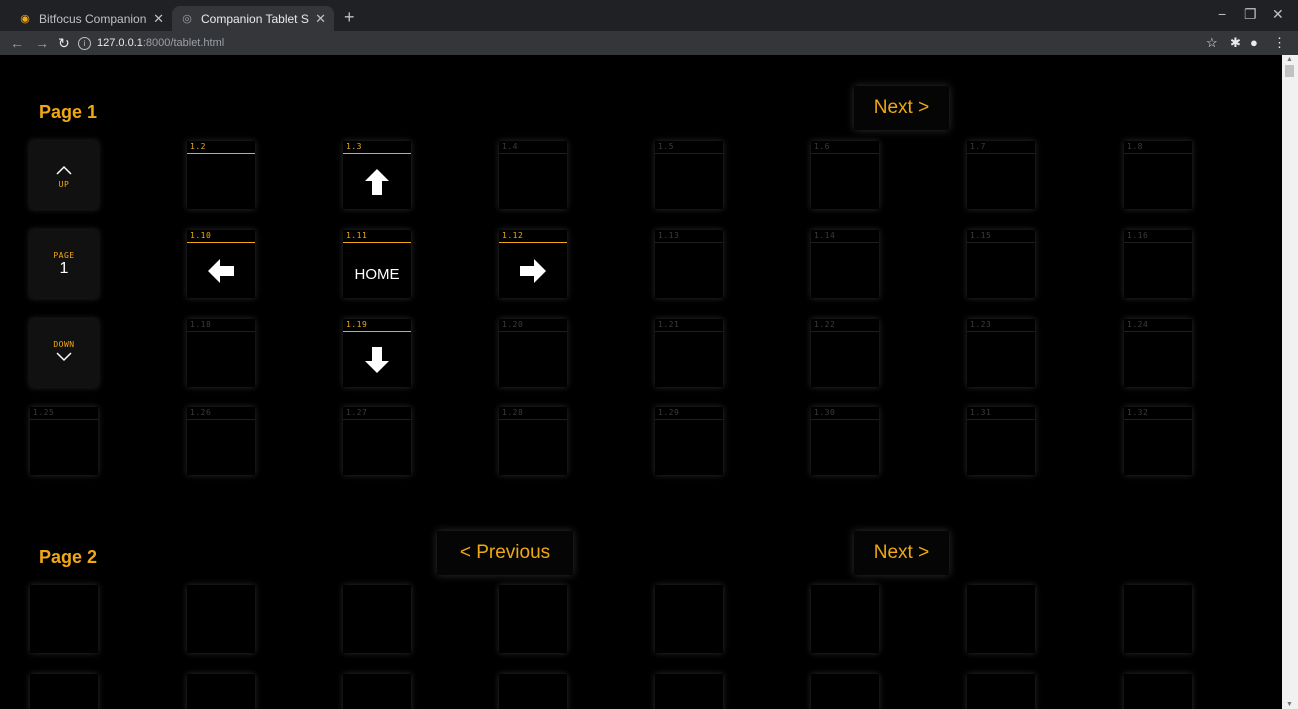 The height and width of the screenshot is (709, 1298). Describe the element at coordinates (689, 236) in the screenshot. I see `button-code: 1.13` at that location.